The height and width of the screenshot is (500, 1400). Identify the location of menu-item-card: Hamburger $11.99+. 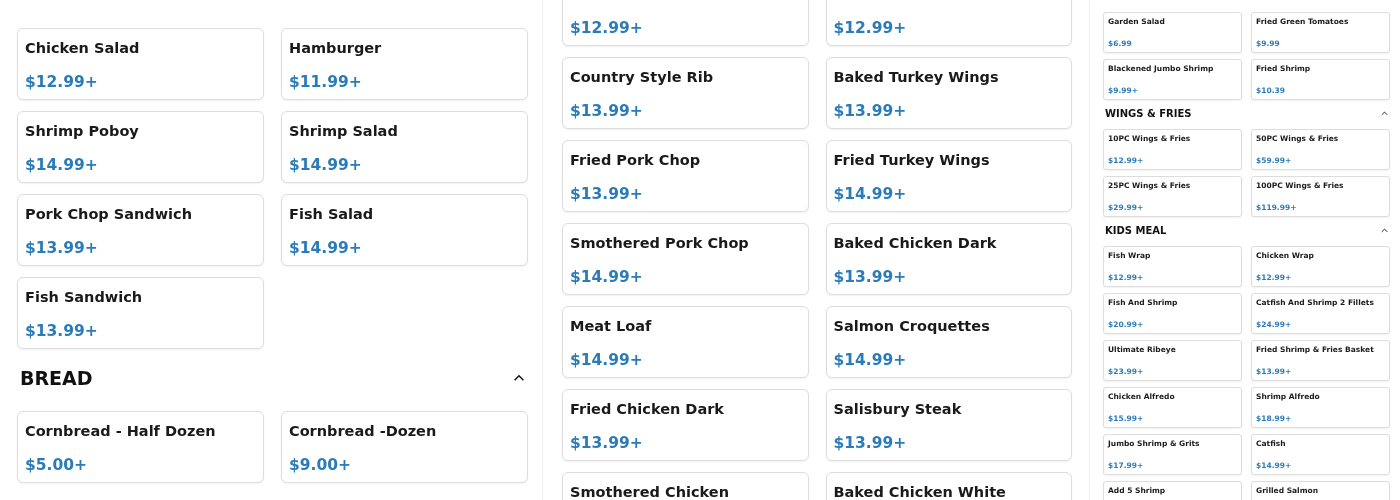
(404, 64).